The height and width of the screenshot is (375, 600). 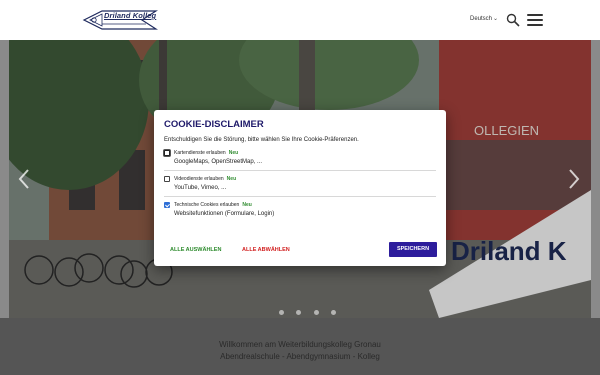 I want to click on language-select: Deutsch, so click(x=481, y=19).